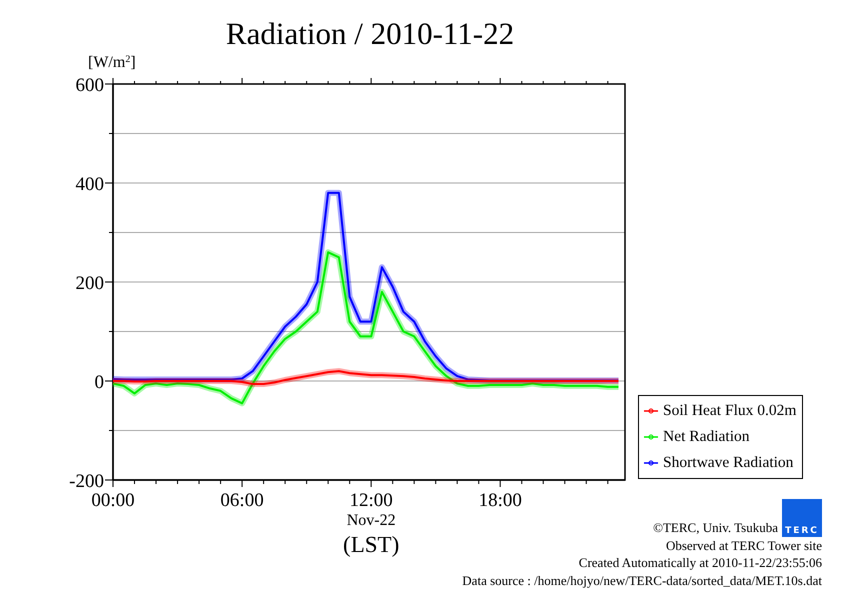 The image size is (842, 595). What do you see at coordinates (802, 517) in the screenshot?
I see `logo: TERC` at bounding box center [802, 517].